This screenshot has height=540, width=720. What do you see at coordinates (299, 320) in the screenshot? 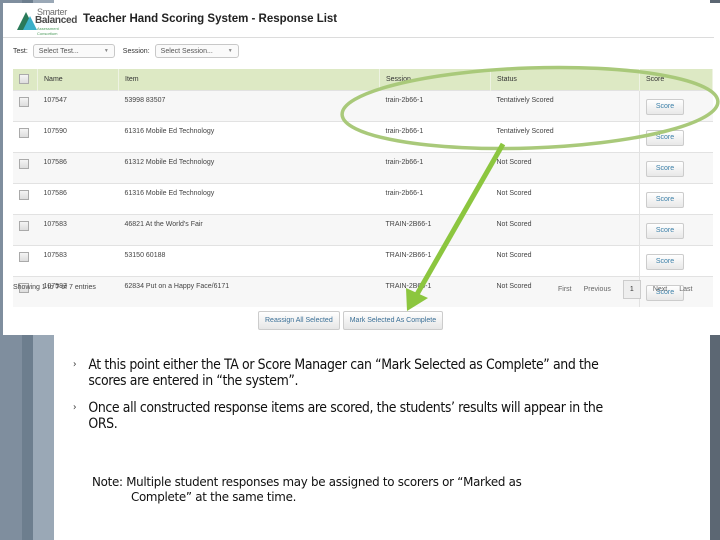
I see `reassign-all-selected-button: Reassign All Selected` at bounding box center [299, 320].